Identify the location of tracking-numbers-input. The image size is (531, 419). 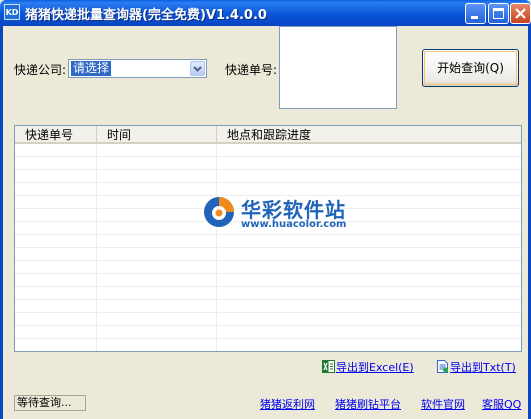
(338, 67).